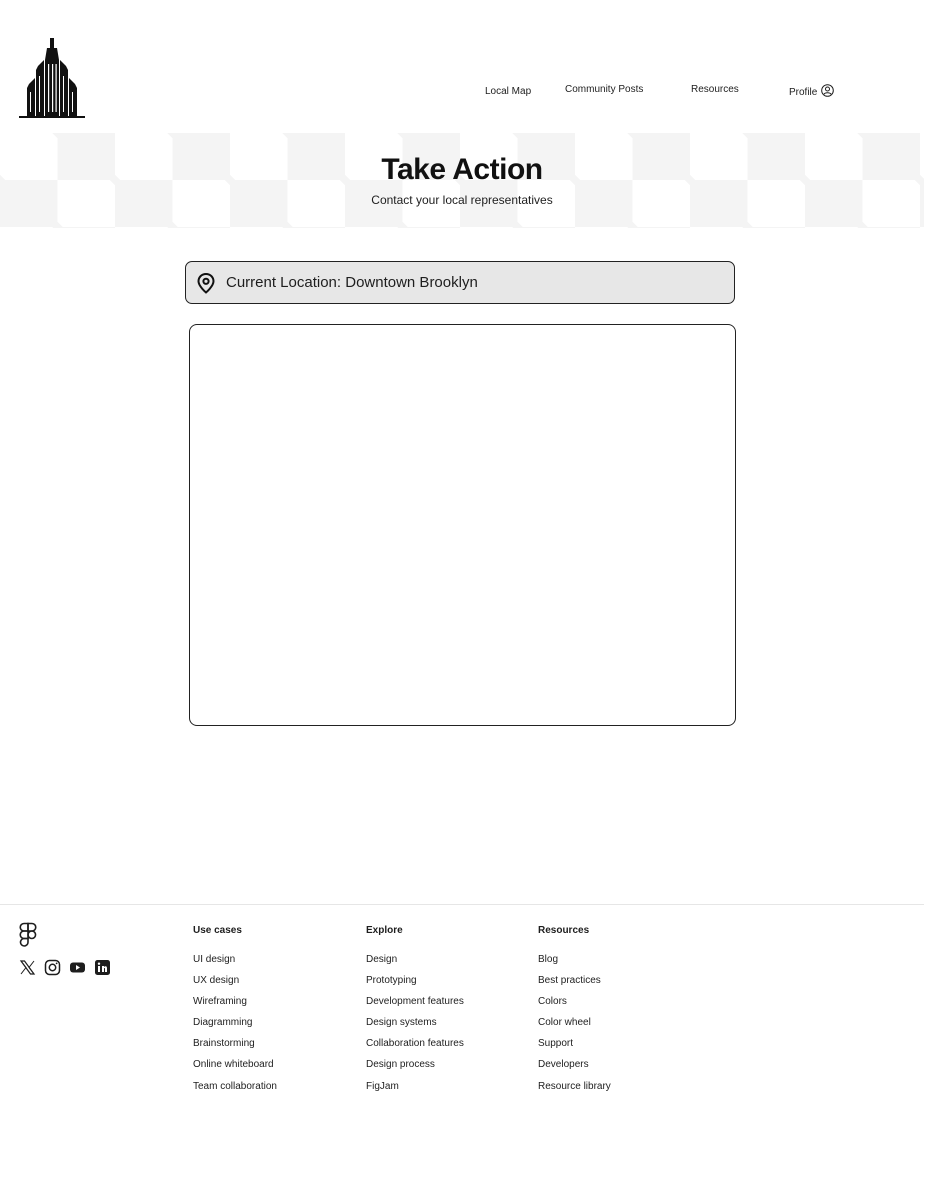 The width and height of the screenshot is (930, 1178). I want to click on page-subtitle: Contact your local representatives, so click(462, 200).